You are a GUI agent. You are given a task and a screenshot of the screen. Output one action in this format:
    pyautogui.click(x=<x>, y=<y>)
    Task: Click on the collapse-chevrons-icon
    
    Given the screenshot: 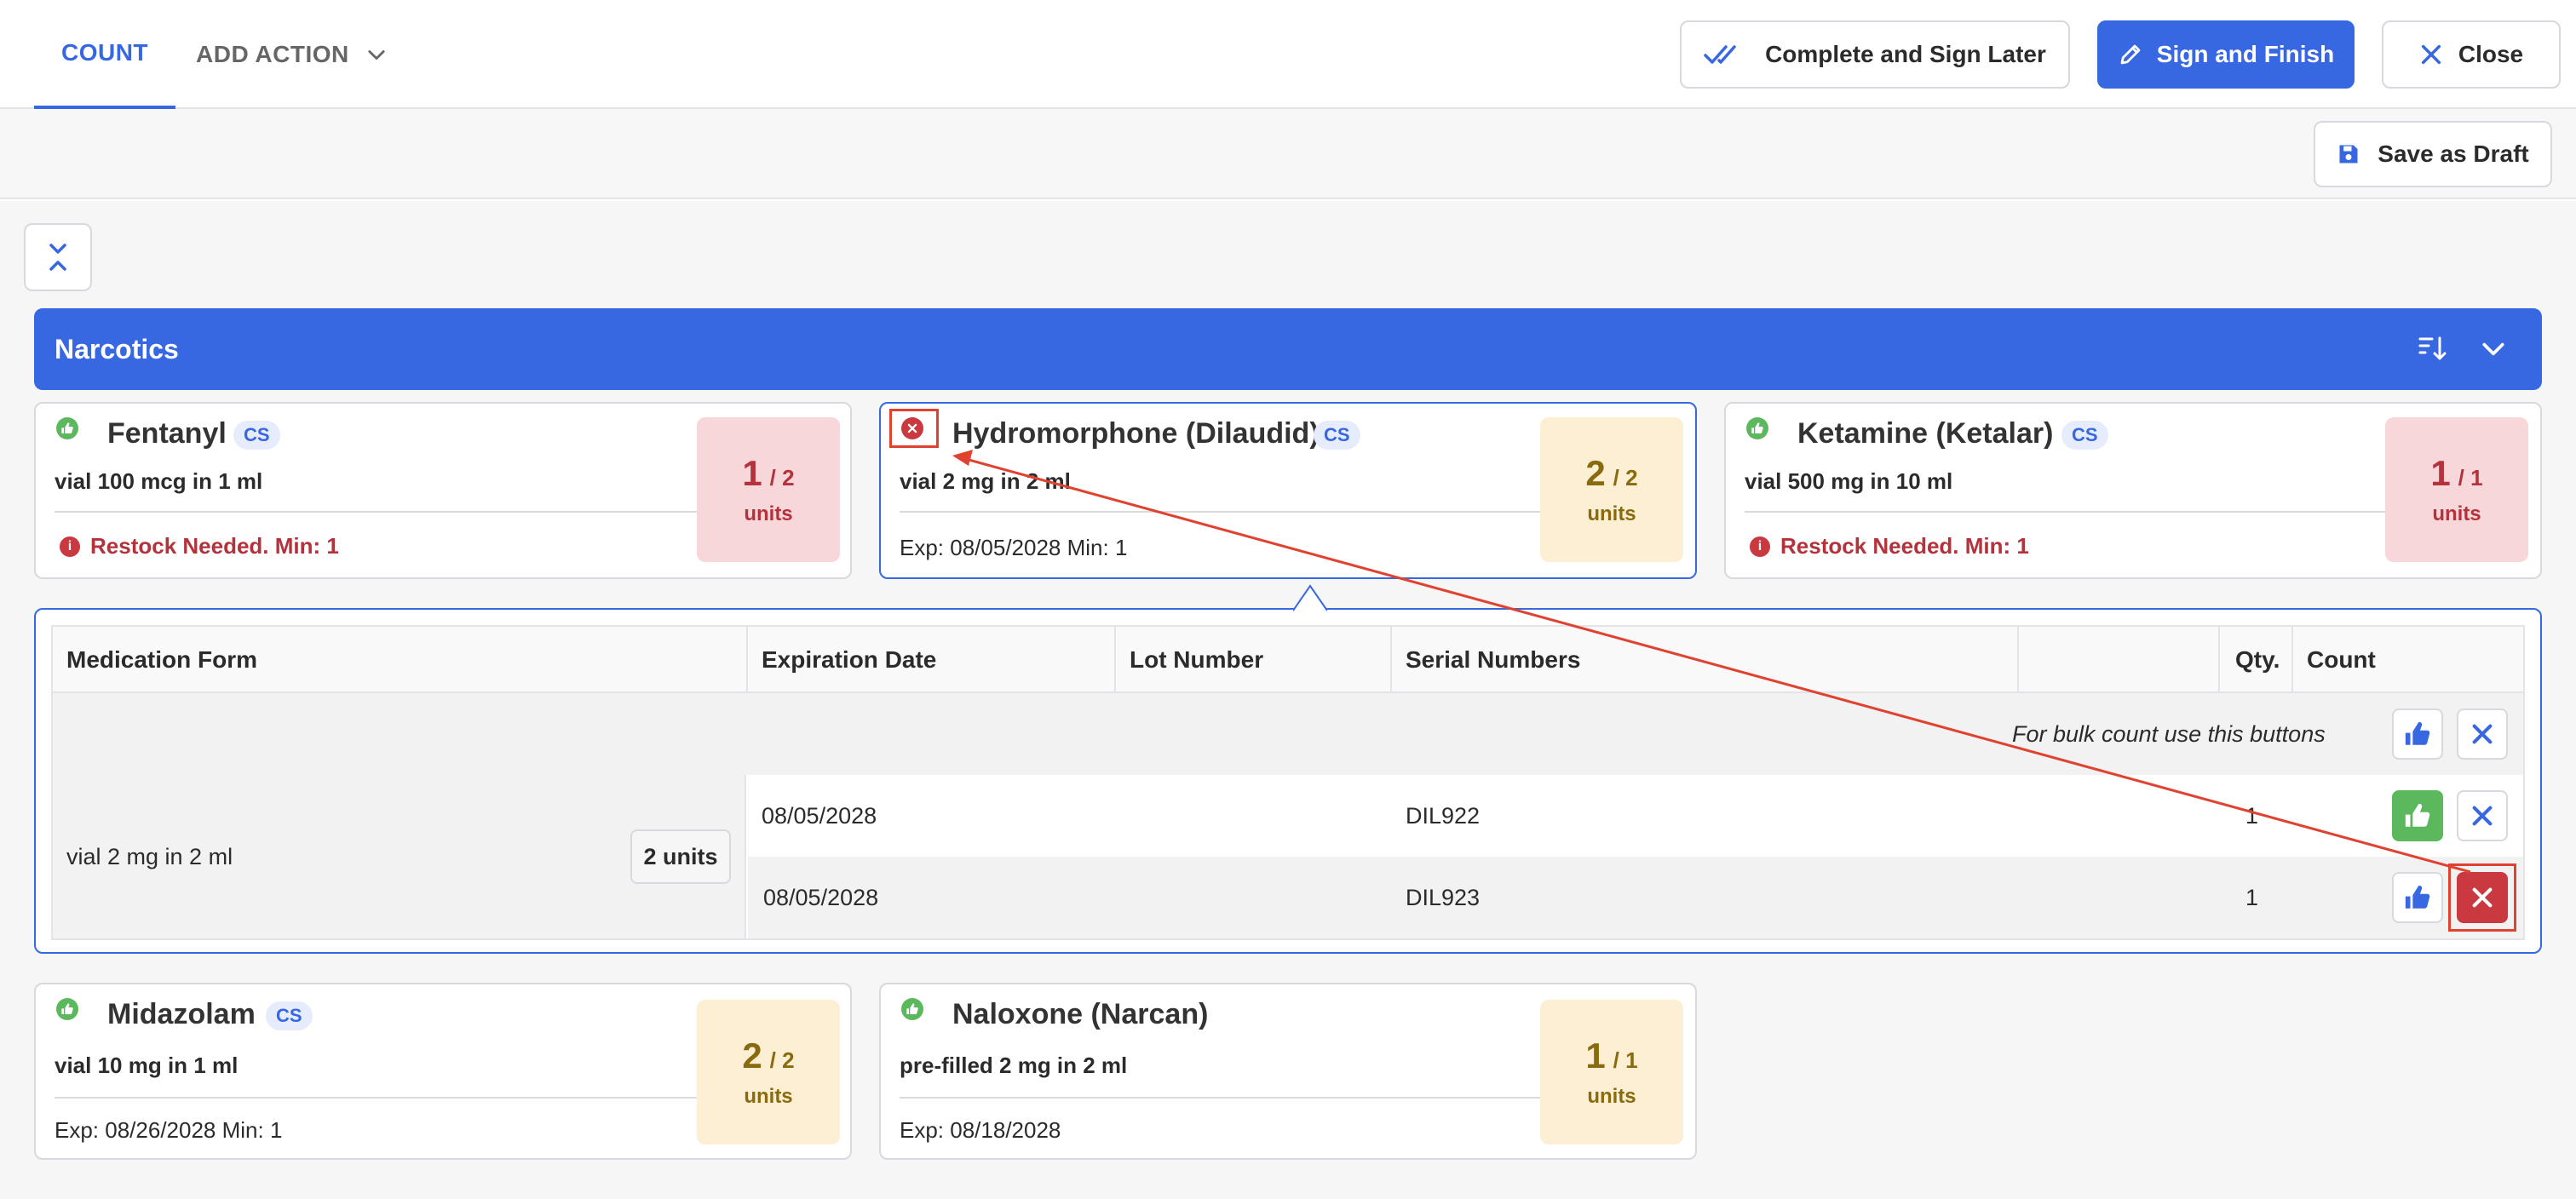 What is the action you would take?
    pyautogui.click(x=58, y=257)
    